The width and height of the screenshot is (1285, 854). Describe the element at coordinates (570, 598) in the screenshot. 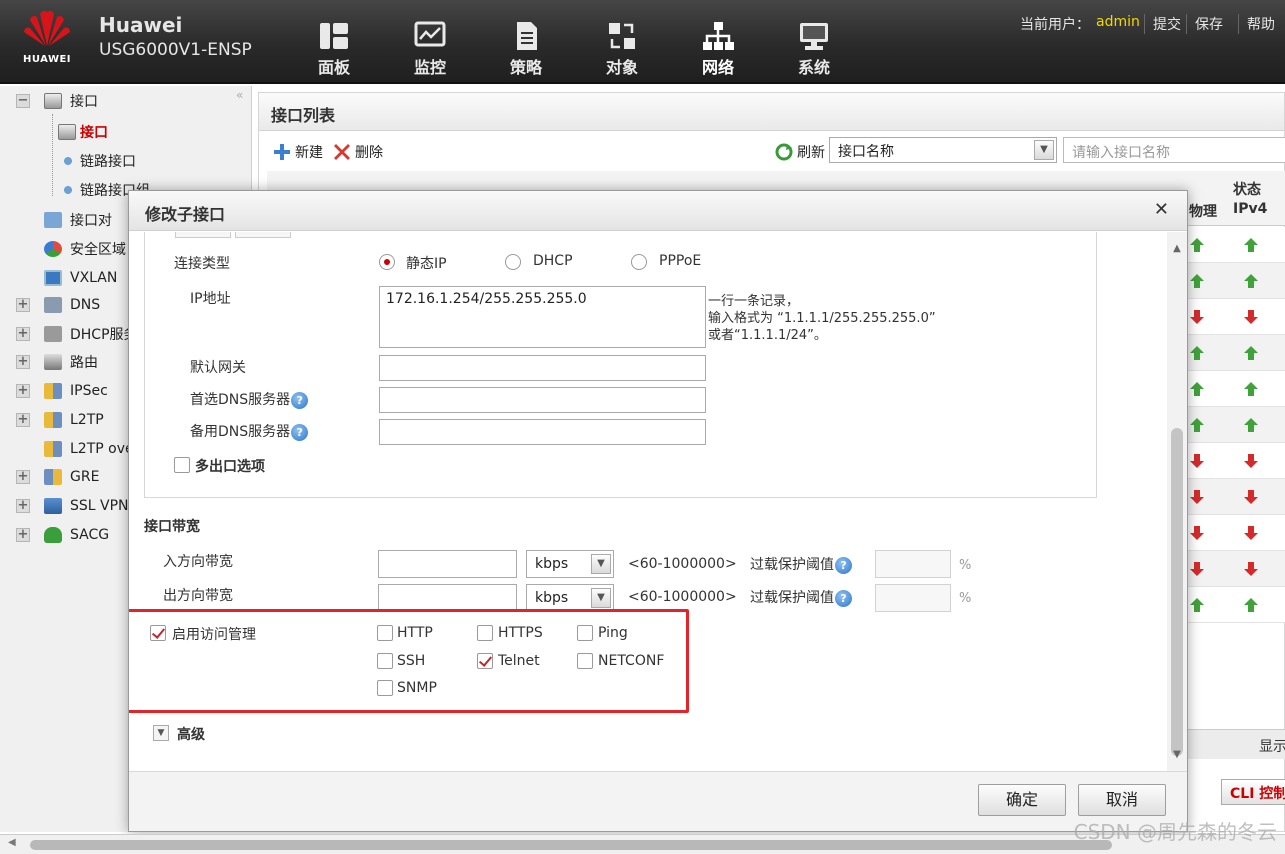

I see `outbound-unit-select: kbps ▼` at that location.